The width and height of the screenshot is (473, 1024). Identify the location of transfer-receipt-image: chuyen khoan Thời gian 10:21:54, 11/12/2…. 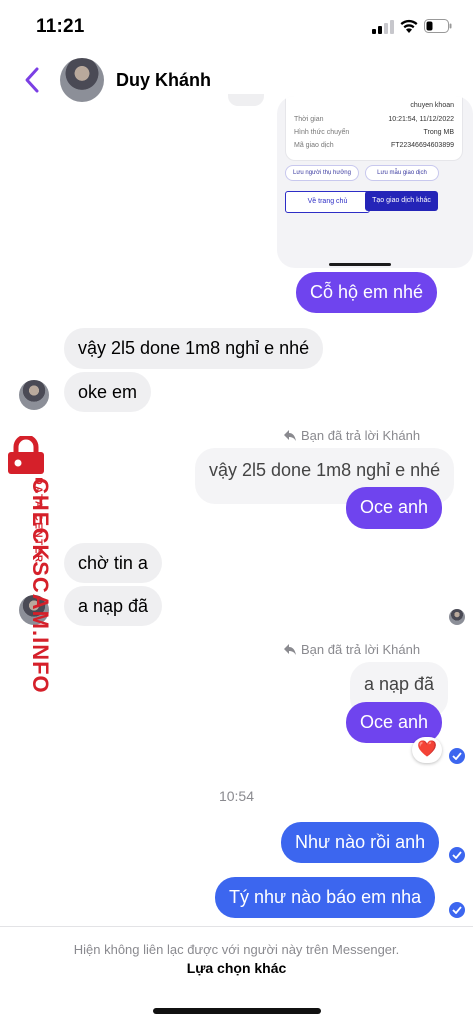
(375, 182).